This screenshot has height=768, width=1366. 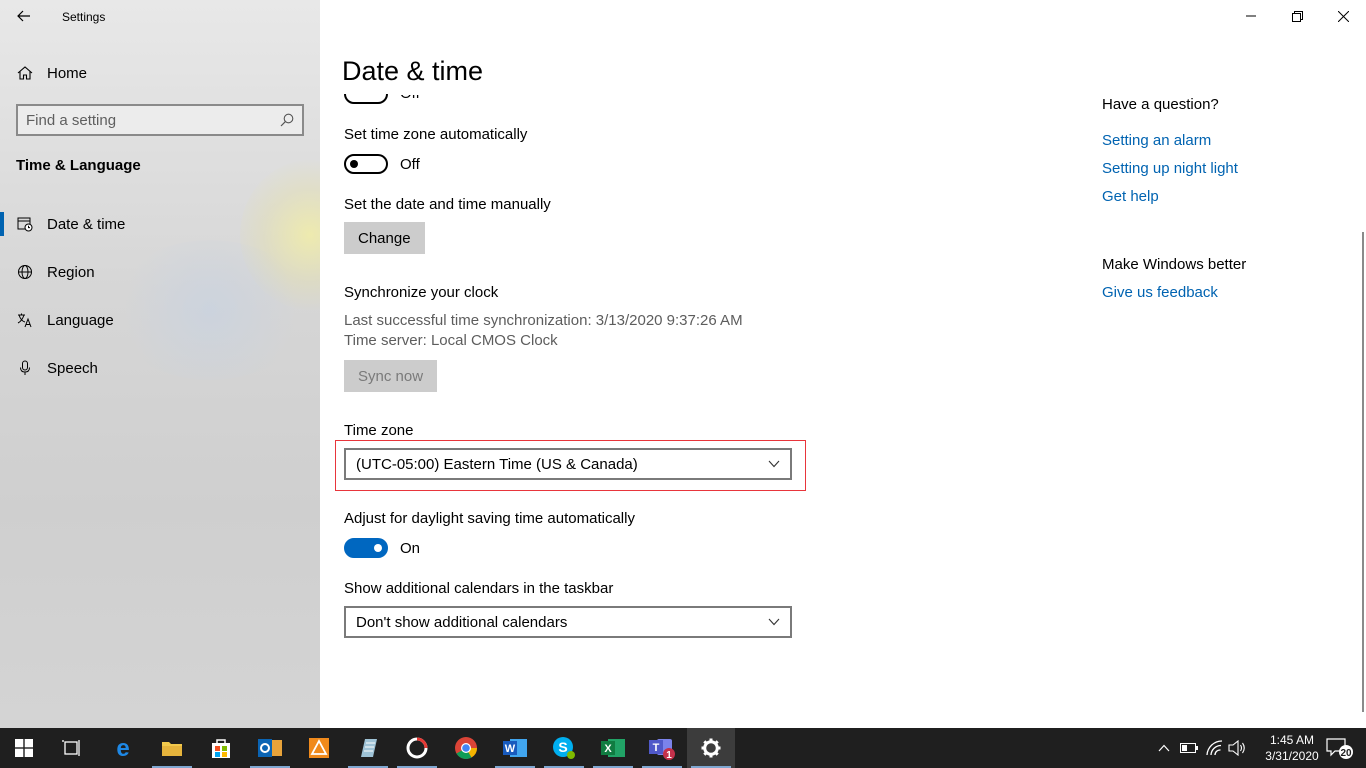 I want to click on sync-now-button: Sync now, so click(x=391, y=376).